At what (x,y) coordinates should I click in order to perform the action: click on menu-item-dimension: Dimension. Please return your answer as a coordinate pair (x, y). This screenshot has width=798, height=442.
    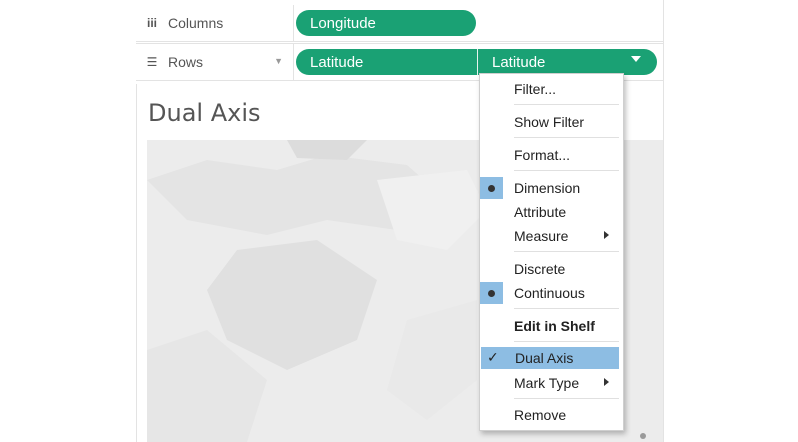
    Looking at the image, I should click on (551, 188).